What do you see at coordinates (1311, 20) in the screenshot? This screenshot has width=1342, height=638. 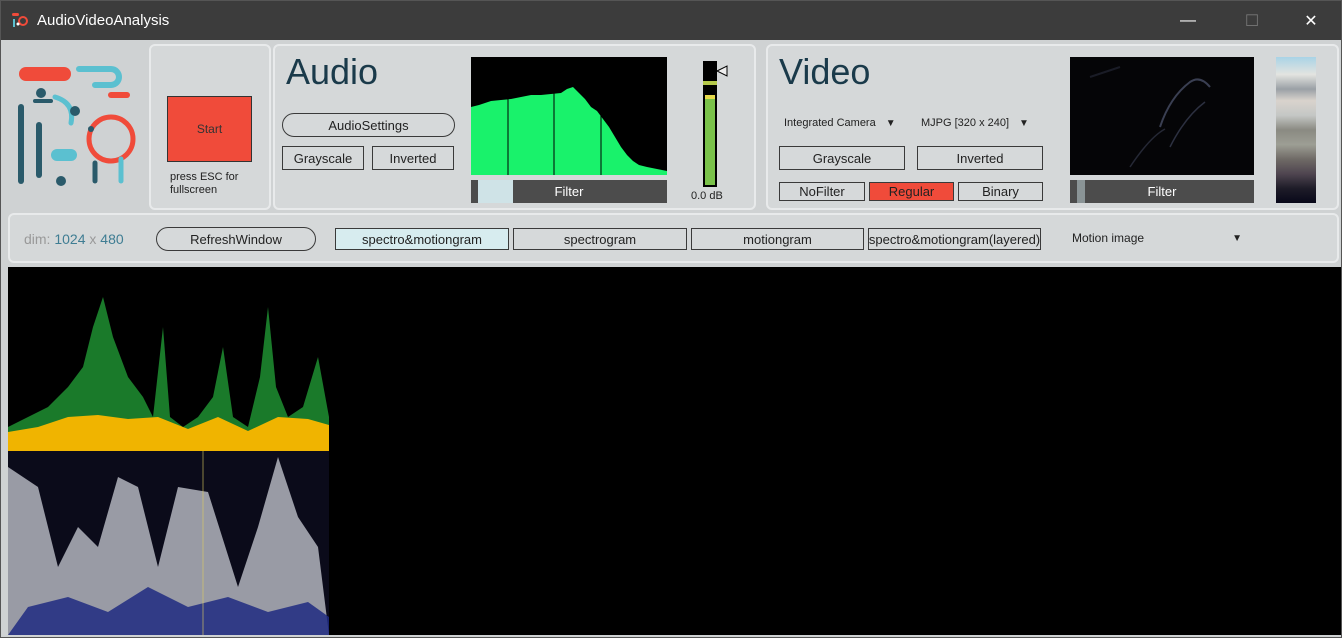 I see `close-button: ✕` at bounding box center [1311, 20].